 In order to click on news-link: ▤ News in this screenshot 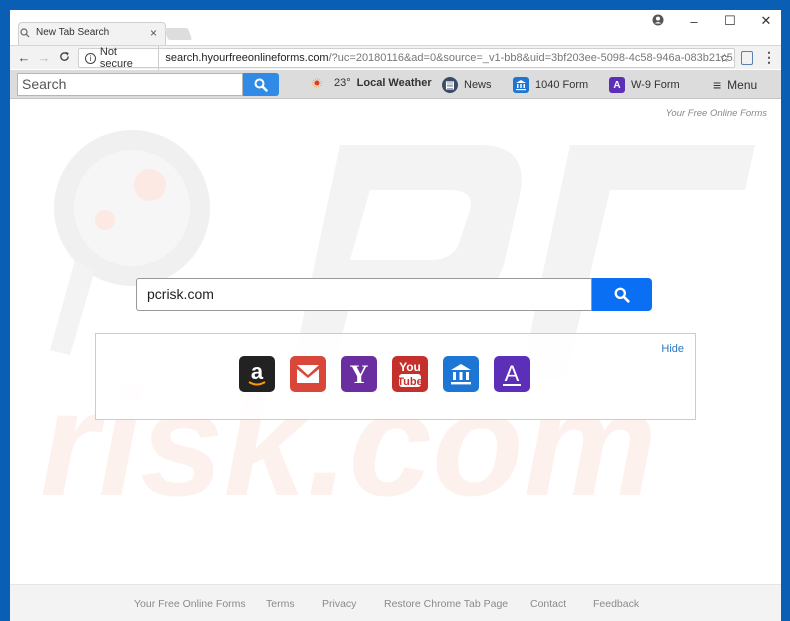, I will do `click(467, 85)`.